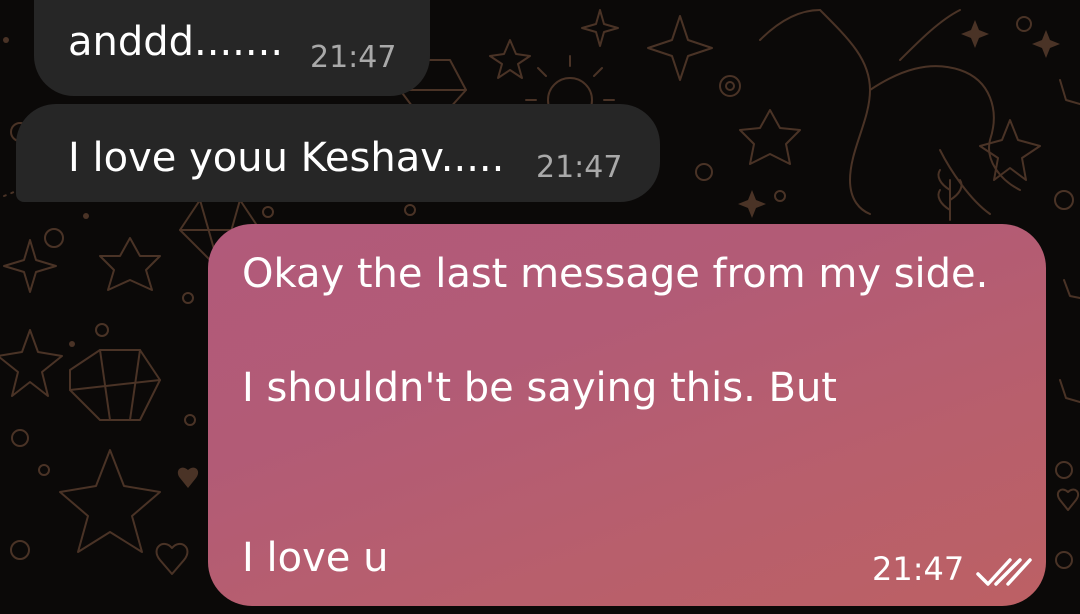  What do you see at coordinates (615, 274) in the screenshot?
I see `message-text-line: Okay the last message from my side.` at bounding box center [615, 274].